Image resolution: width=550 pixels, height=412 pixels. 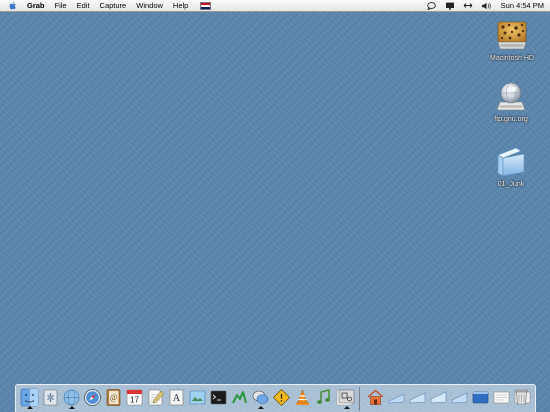 I want to click on network-arrows-icon, so click(x=468, y=5).